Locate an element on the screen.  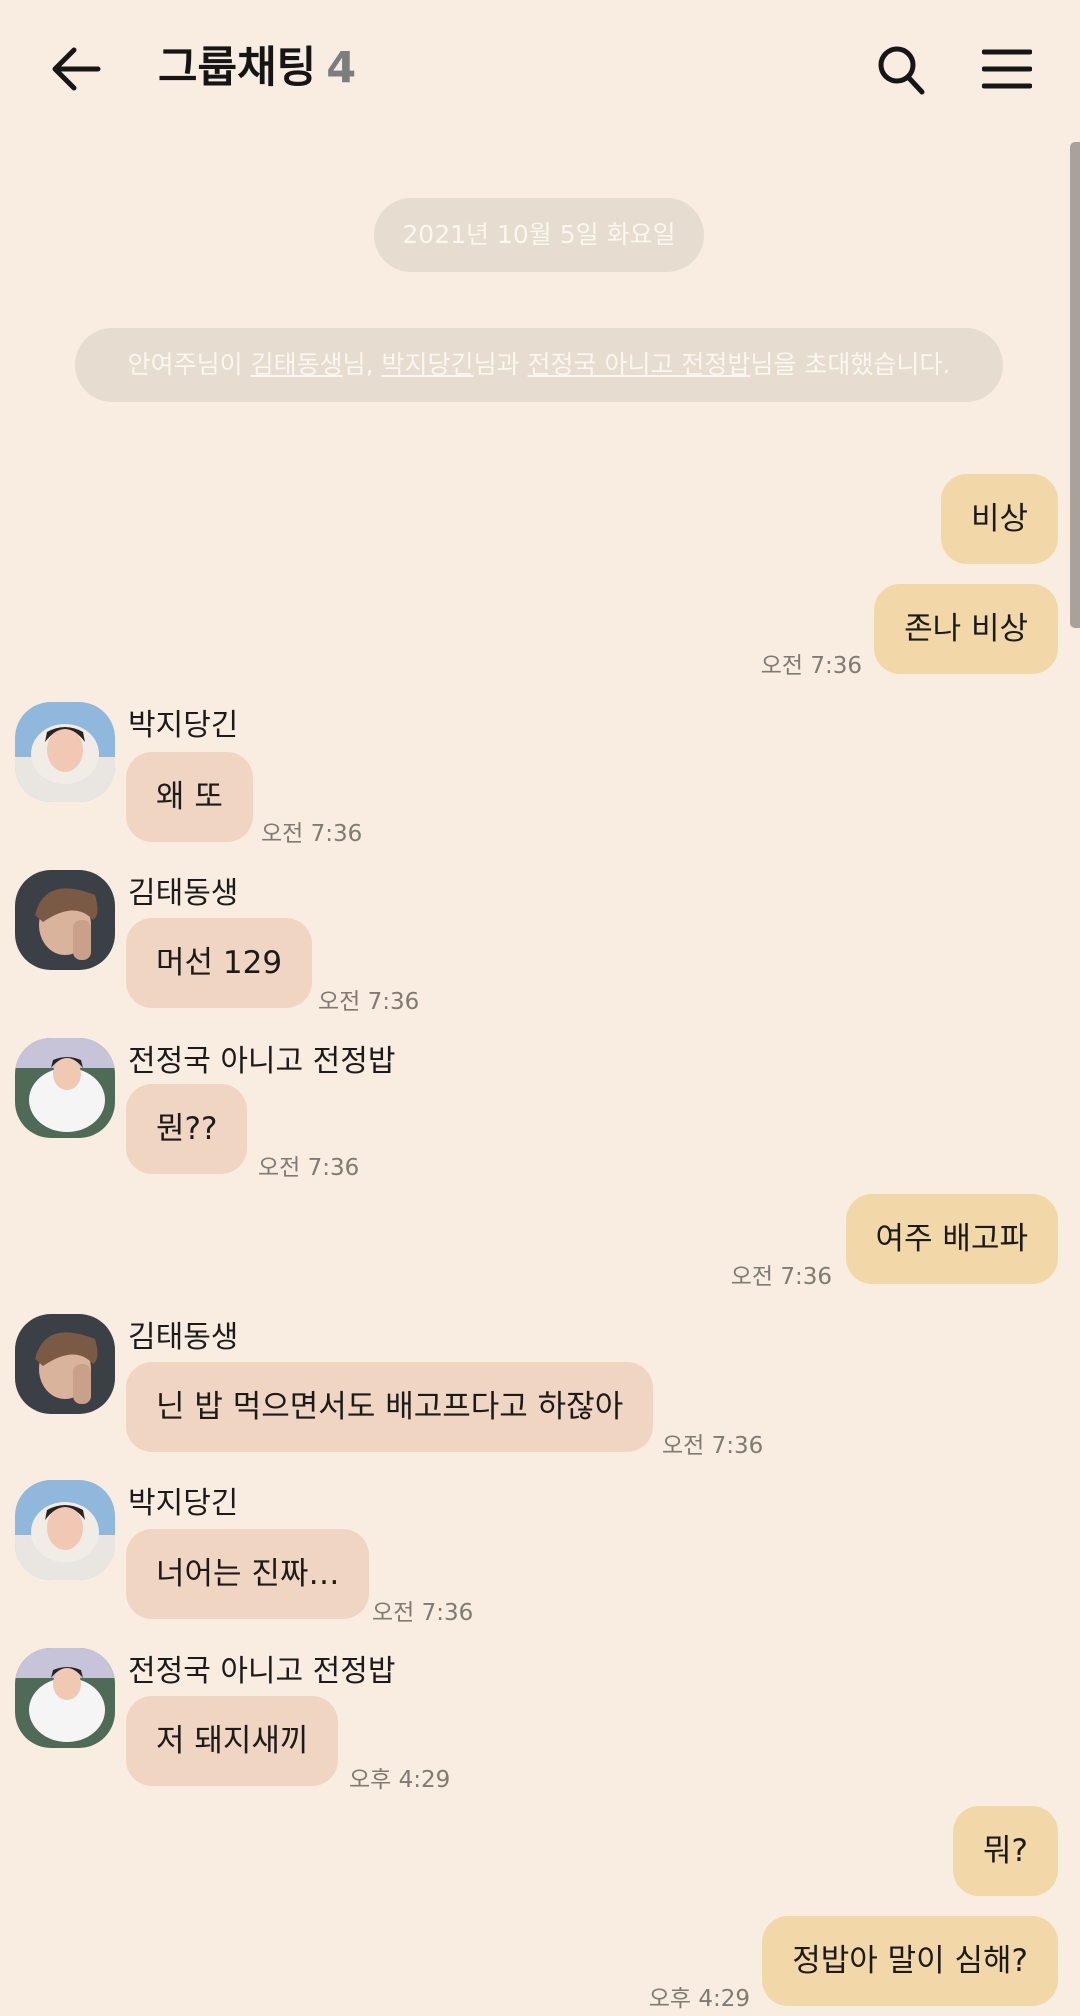
their-message-bubble: 저 돼지새끼 is located at coordinates (232, 1741).